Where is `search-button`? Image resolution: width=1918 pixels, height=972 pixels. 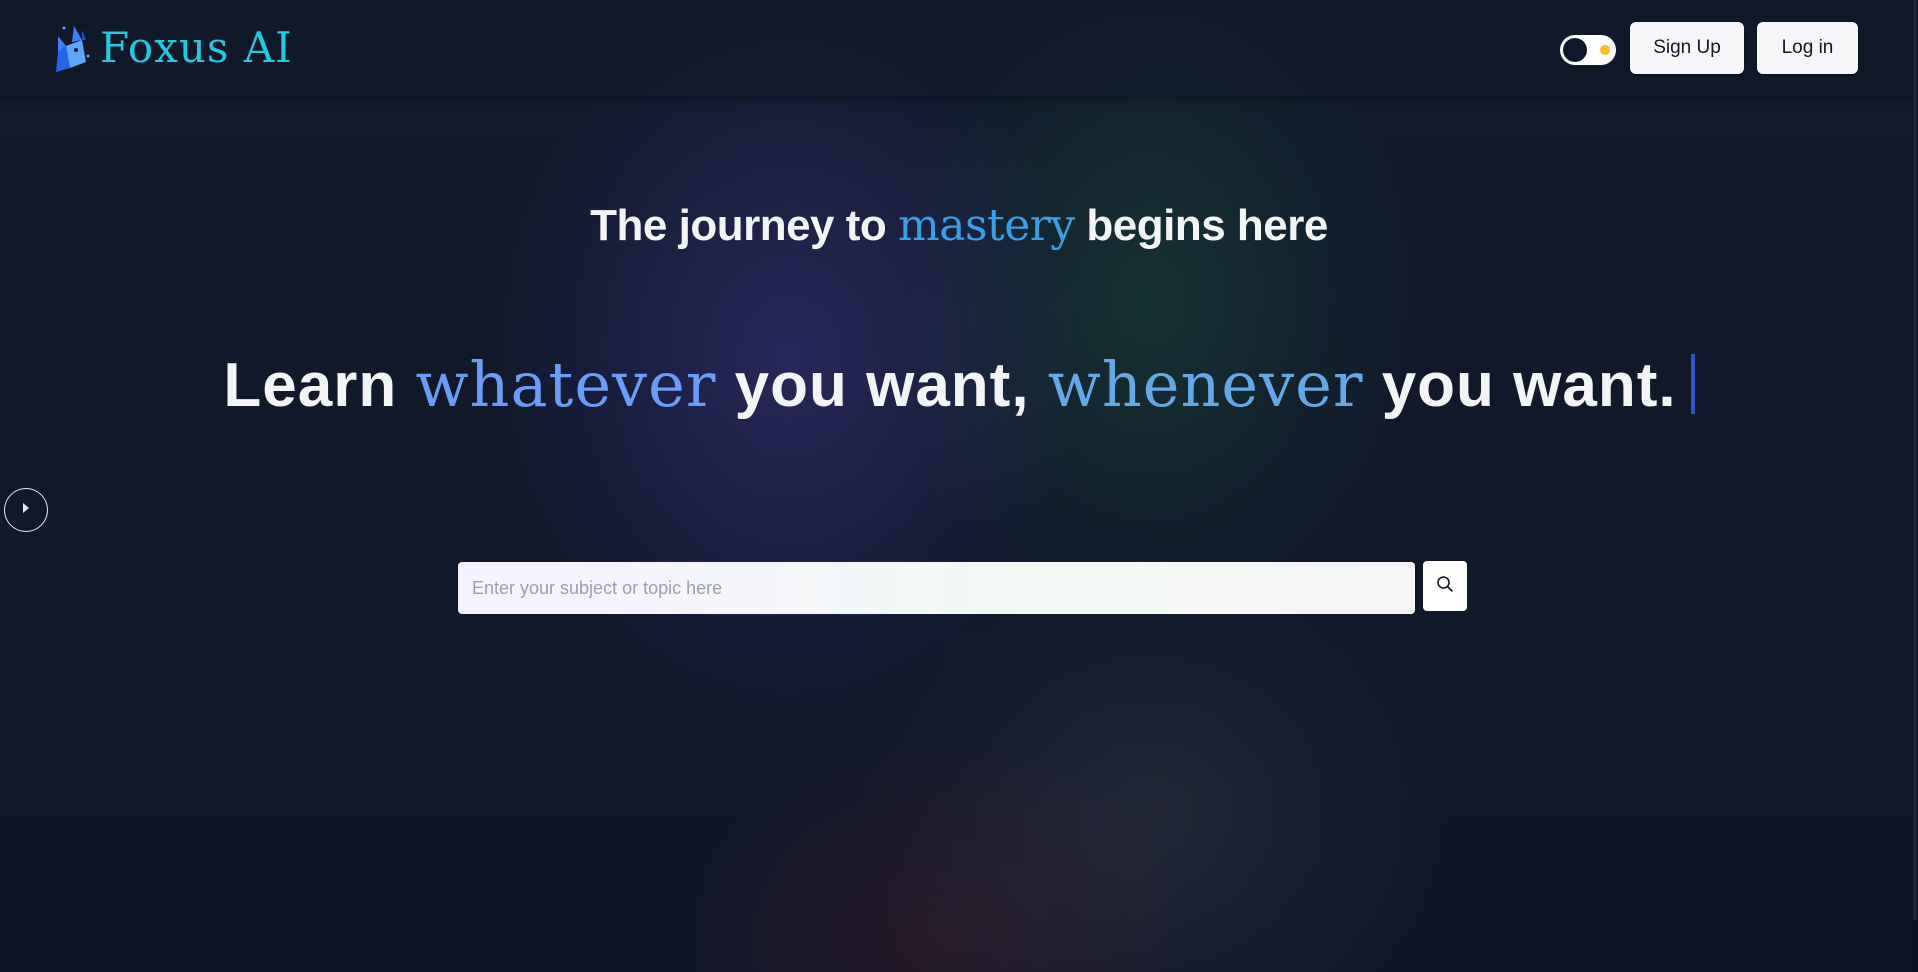
search-button is located at coordinates (1445, 586).